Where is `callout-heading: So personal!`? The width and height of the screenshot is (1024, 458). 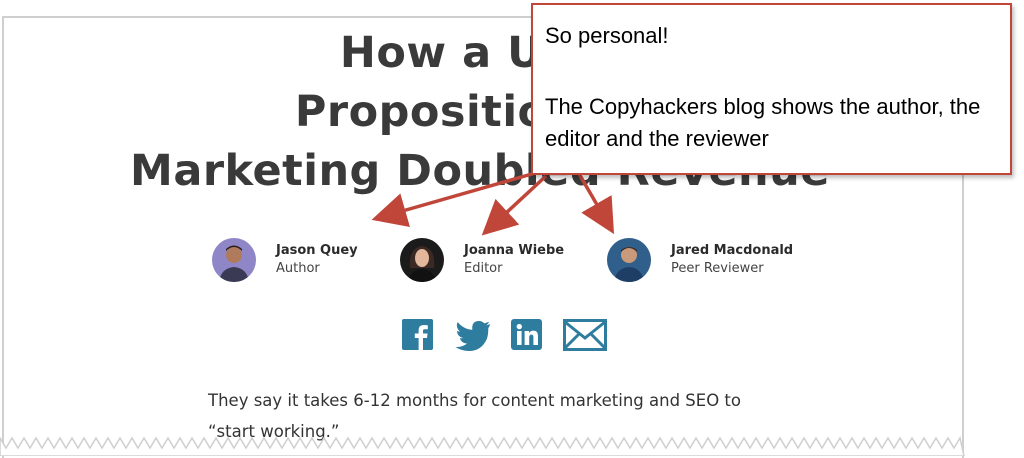
callout-heading: So personal! is located at coordinates (607, 35).